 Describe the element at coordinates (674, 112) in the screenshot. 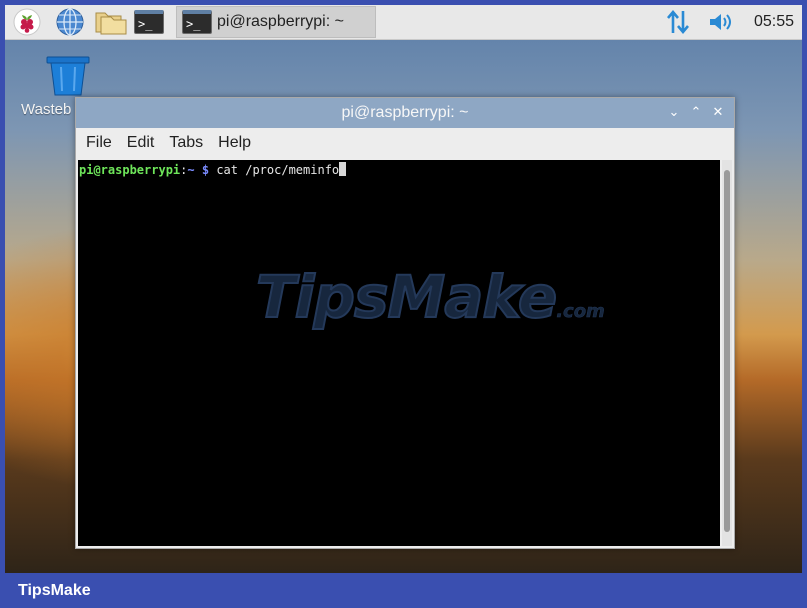

I see `minimize-button: ⌄` at that location.